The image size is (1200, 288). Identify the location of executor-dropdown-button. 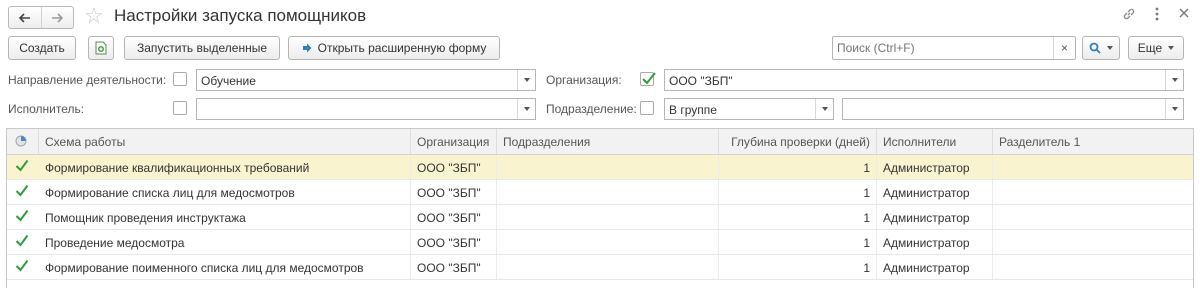
(526, 109).